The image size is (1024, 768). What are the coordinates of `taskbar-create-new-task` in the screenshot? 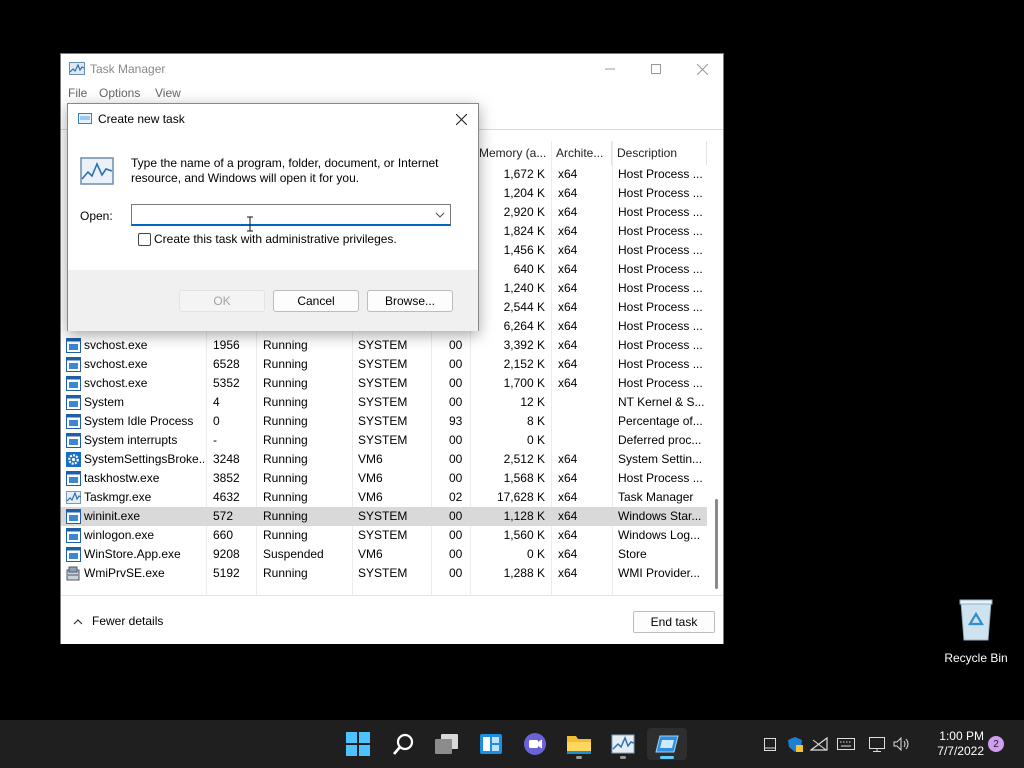 It's located at (667, 744).